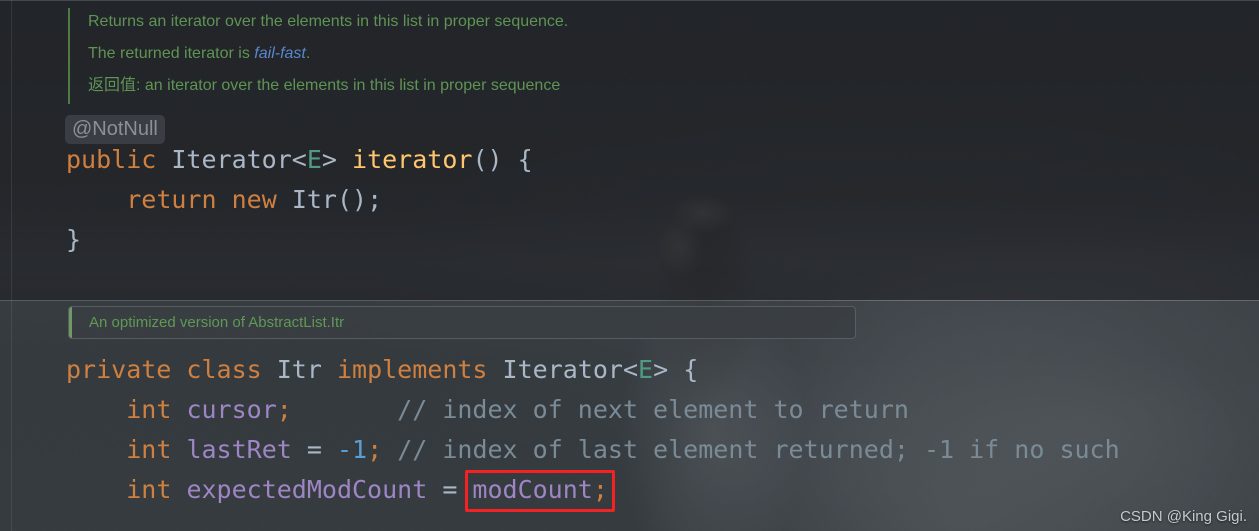  What do you see at coordinates (1183, 516) in the screenshot?
I see `csdn-watermark: CSDN @King Gigi.` at bounding box center [1183, 516].